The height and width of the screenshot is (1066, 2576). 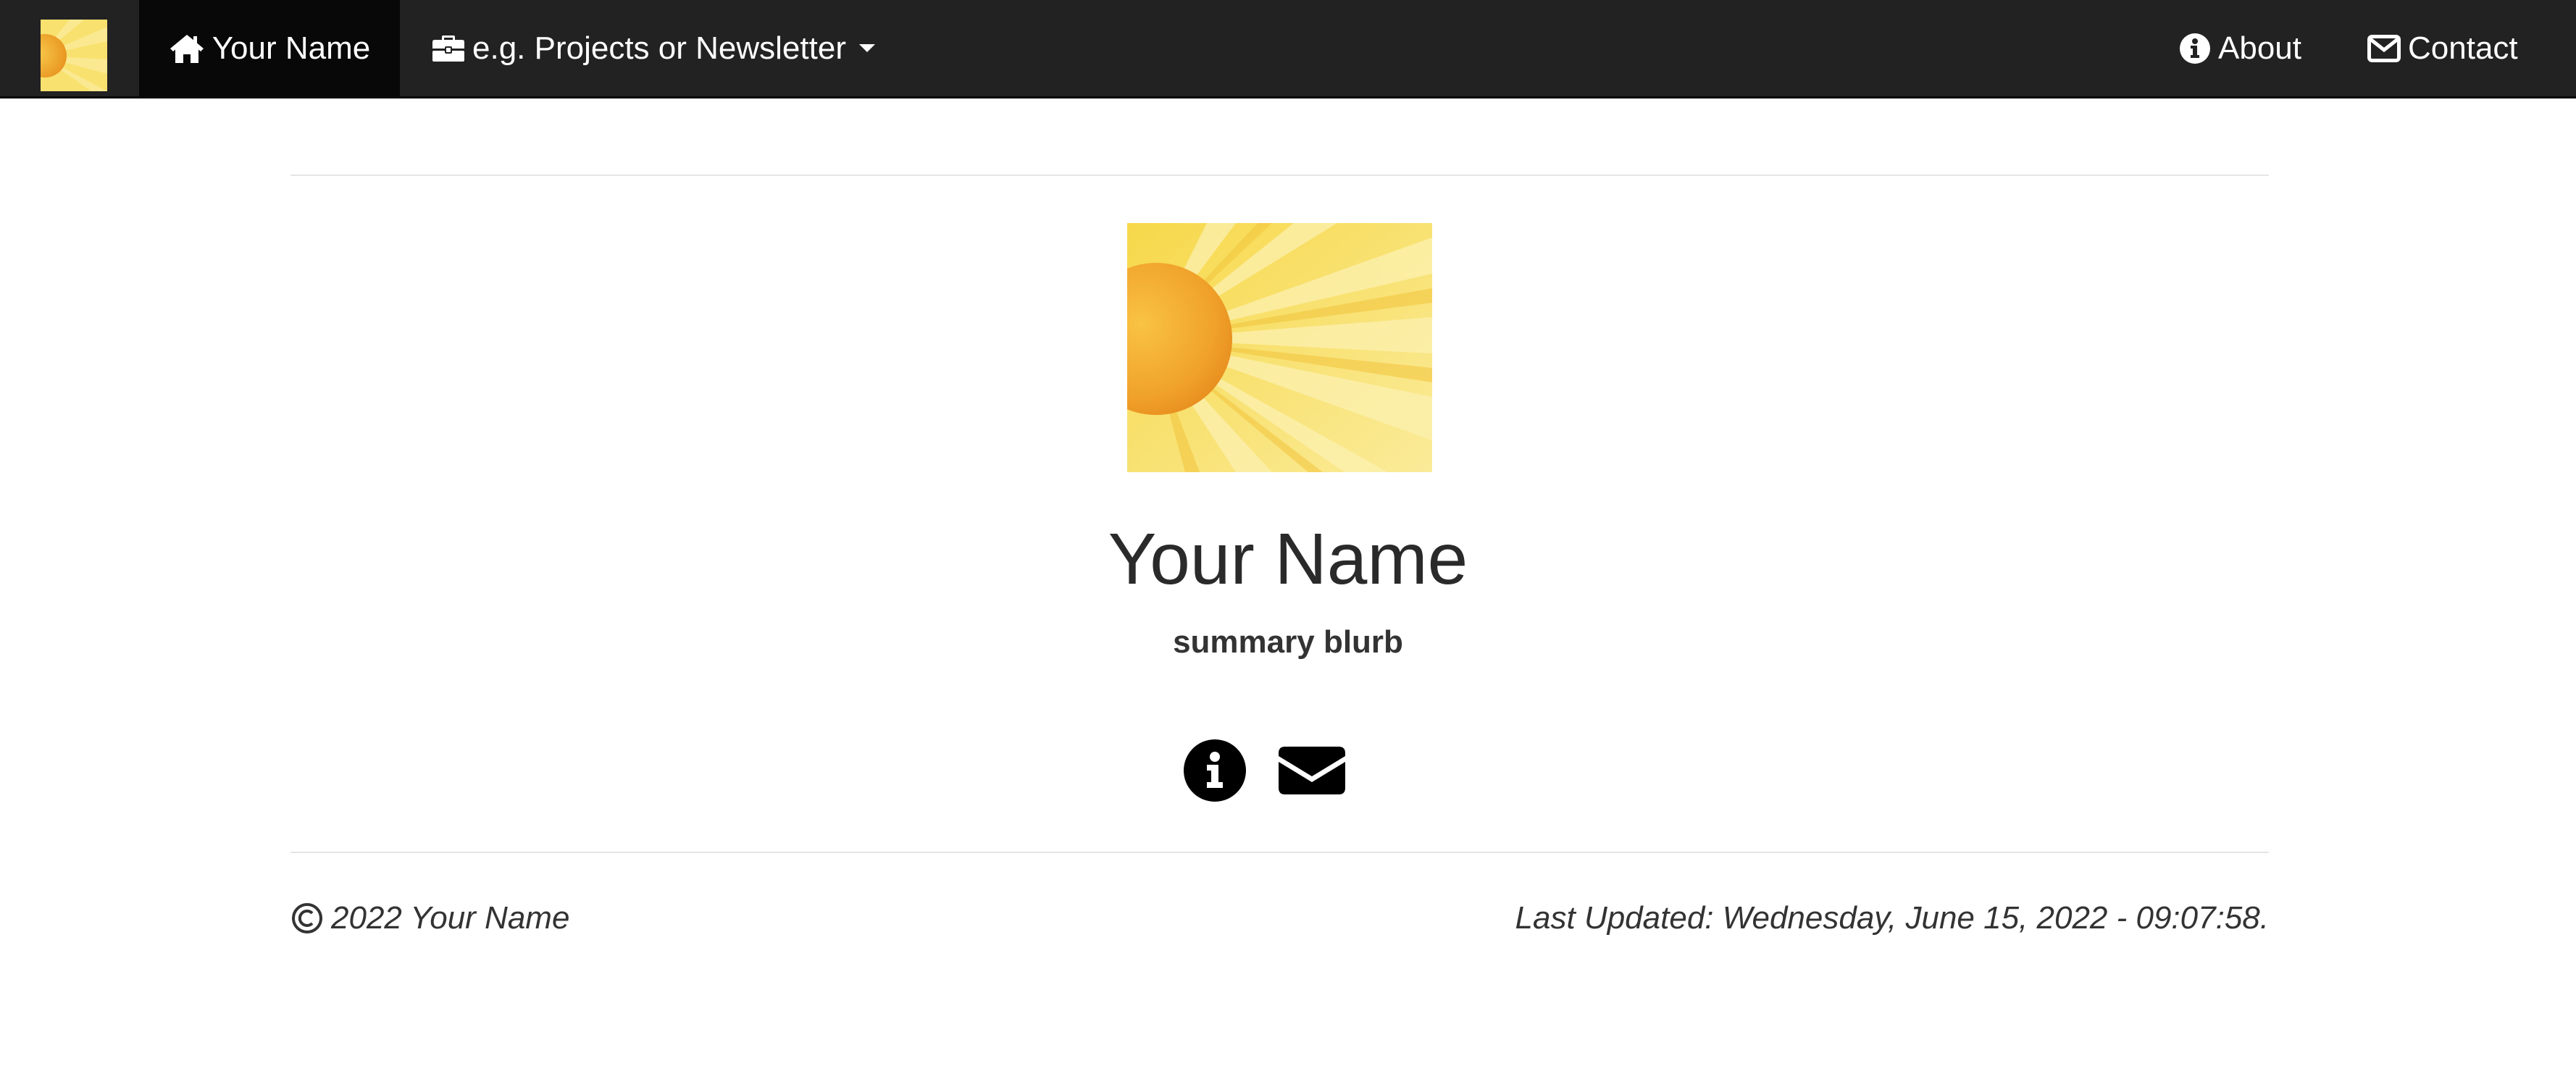 I want to click on caret-down-icon, so click(x=866, y=48).